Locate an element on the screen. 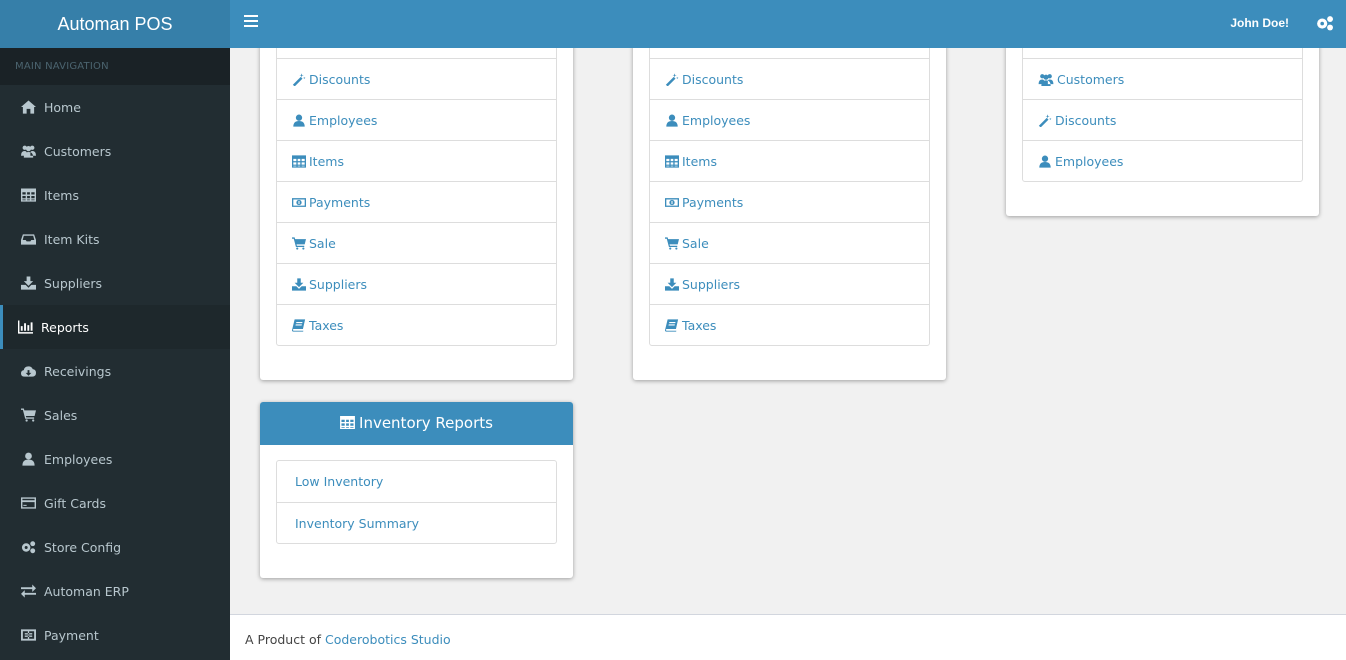  sidebar-item-receivings: Receivings is located at coordinates (115, 371).